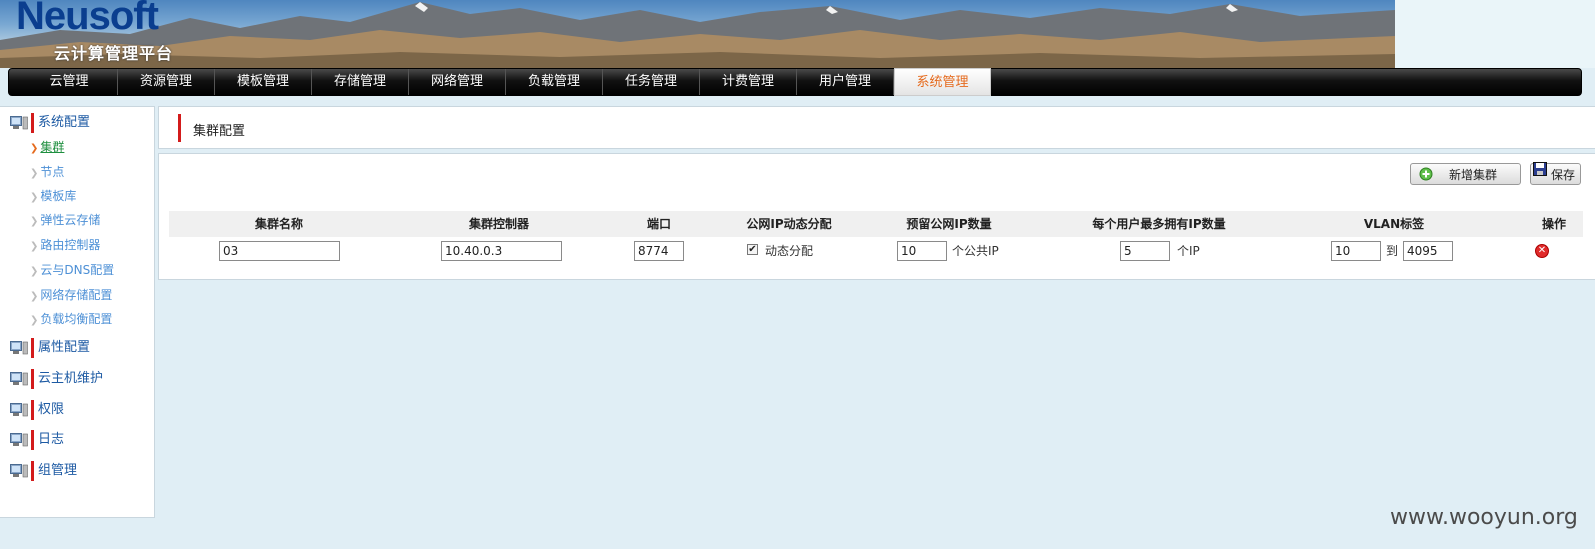  I want to click on sidebar-item-elastic-storage: ❯ 弹性云存储, so click(65, 220).